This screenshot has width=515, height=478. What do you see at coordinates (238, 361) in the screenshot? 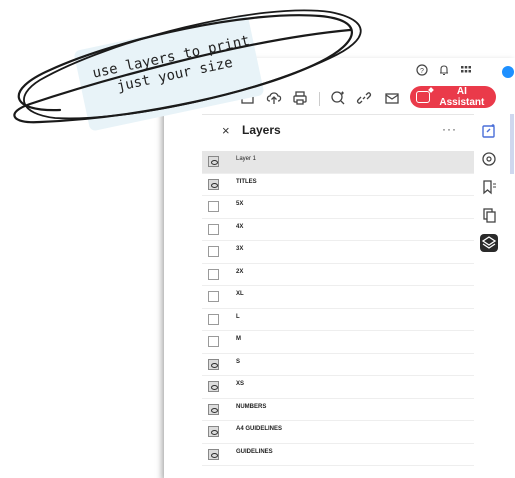
I see `layer-name: S` at bounding box center [238, 361].